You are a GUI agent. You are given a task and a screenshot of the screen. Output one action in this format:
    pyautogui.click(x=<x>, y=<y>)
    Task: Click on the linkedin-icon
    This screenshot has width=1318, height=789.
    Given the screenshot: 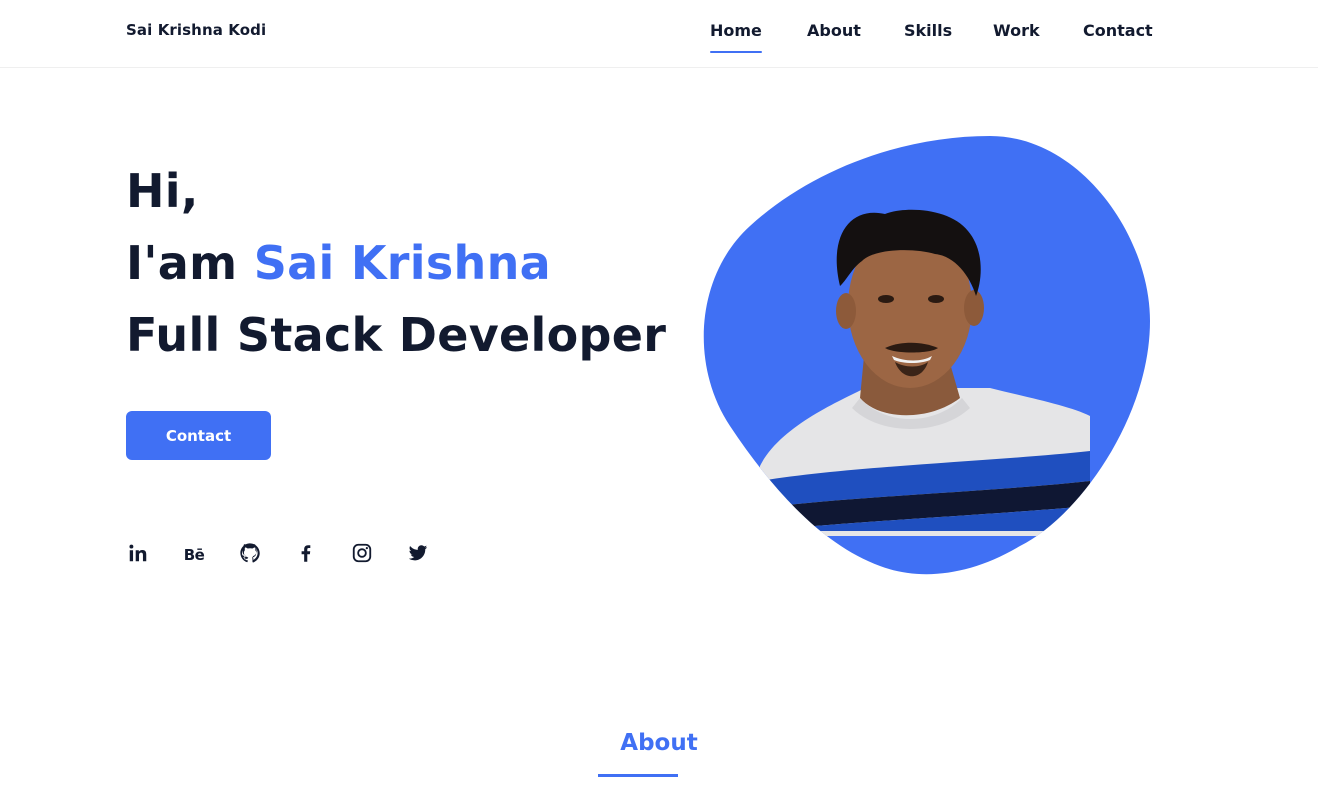 What is the action you would take?
    pyautogui.click(x=138, y=555)
    